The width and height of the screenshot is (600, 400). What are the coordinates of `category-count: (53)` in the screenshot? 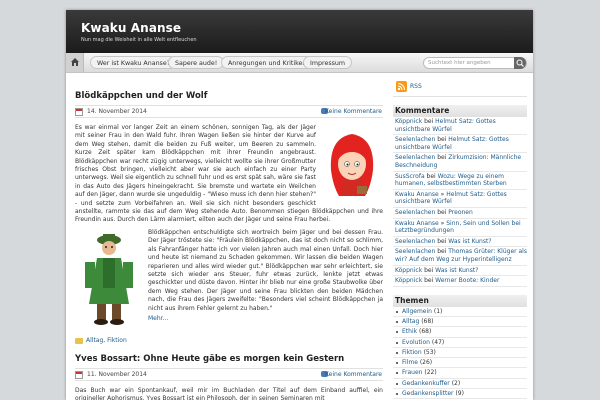 It's located at (429, 352).